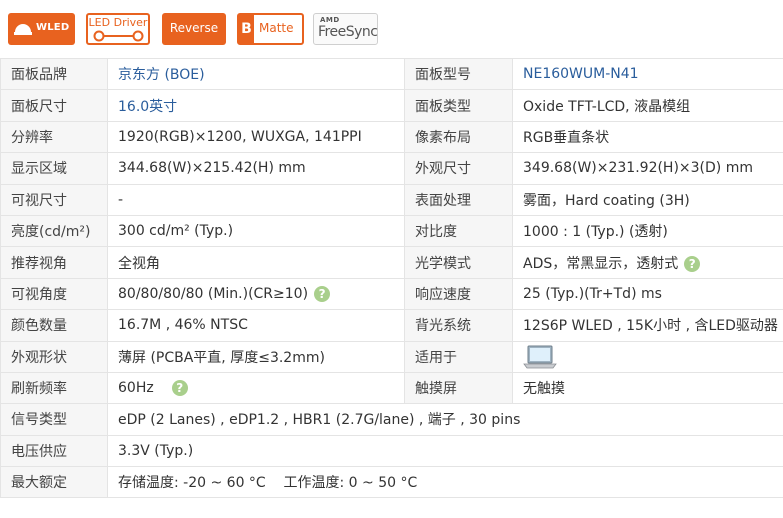 The width and height of the screenshot is (783, 518). What do you see at coordinates (256, 388) in the screenshot?
I see `refresh-cell: 60Hz?` at bounding box center [256, 388].